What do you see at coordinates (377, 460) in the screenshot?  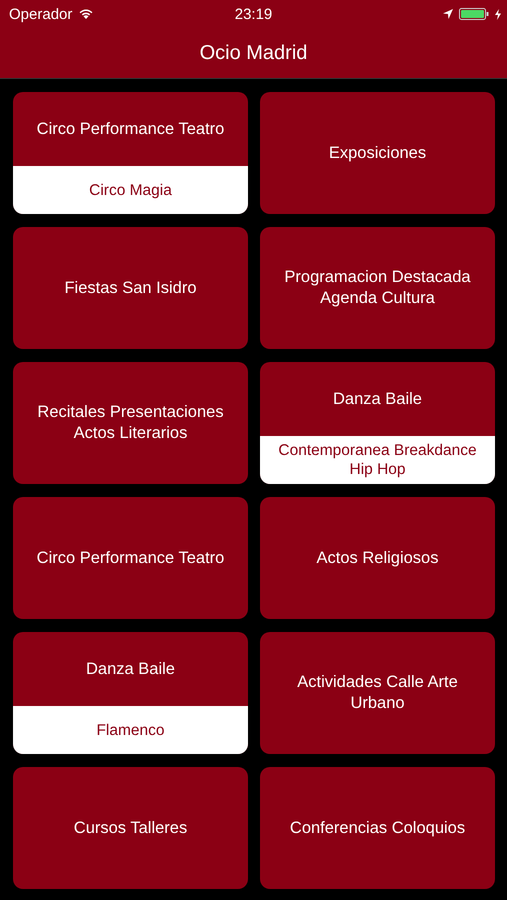 I see `tile-subtitle: Contemporanea Breakdance Hip Hop` at bounding box center [377, 460].